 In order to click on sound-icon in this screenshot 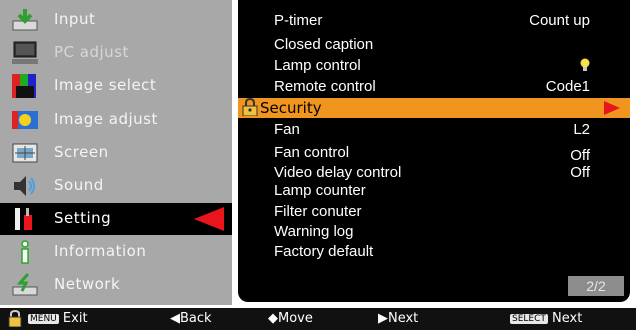, I will do `click(24, 186)`.